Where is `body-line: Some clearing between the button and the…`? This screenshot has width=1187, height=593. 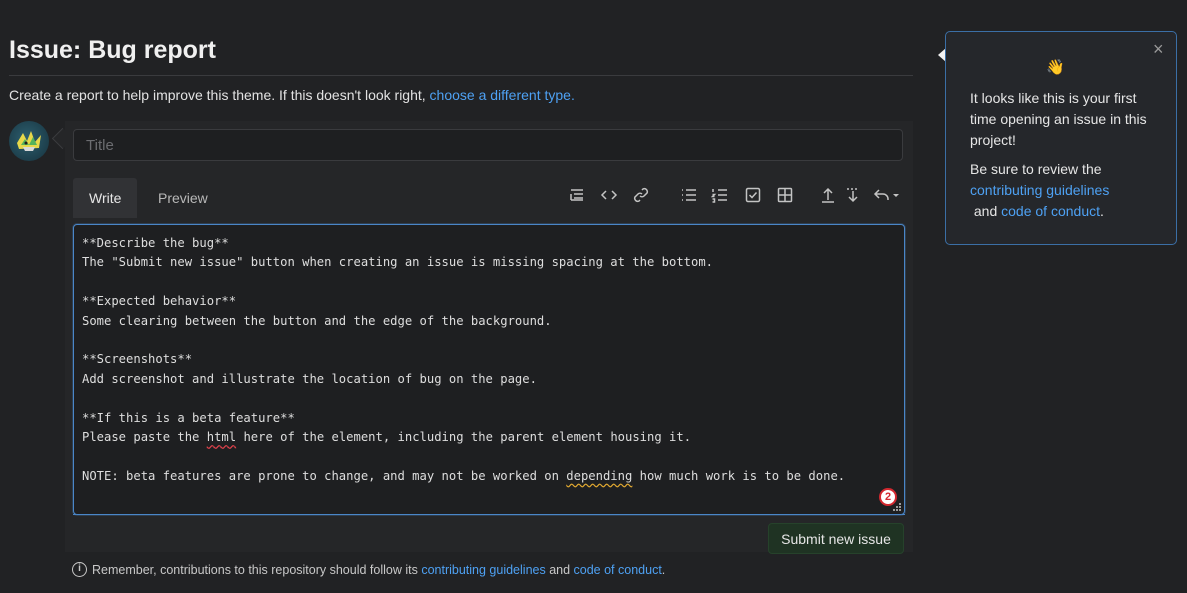
body-line: Some clearing between the button and the… is located at coordinates (317, 320).